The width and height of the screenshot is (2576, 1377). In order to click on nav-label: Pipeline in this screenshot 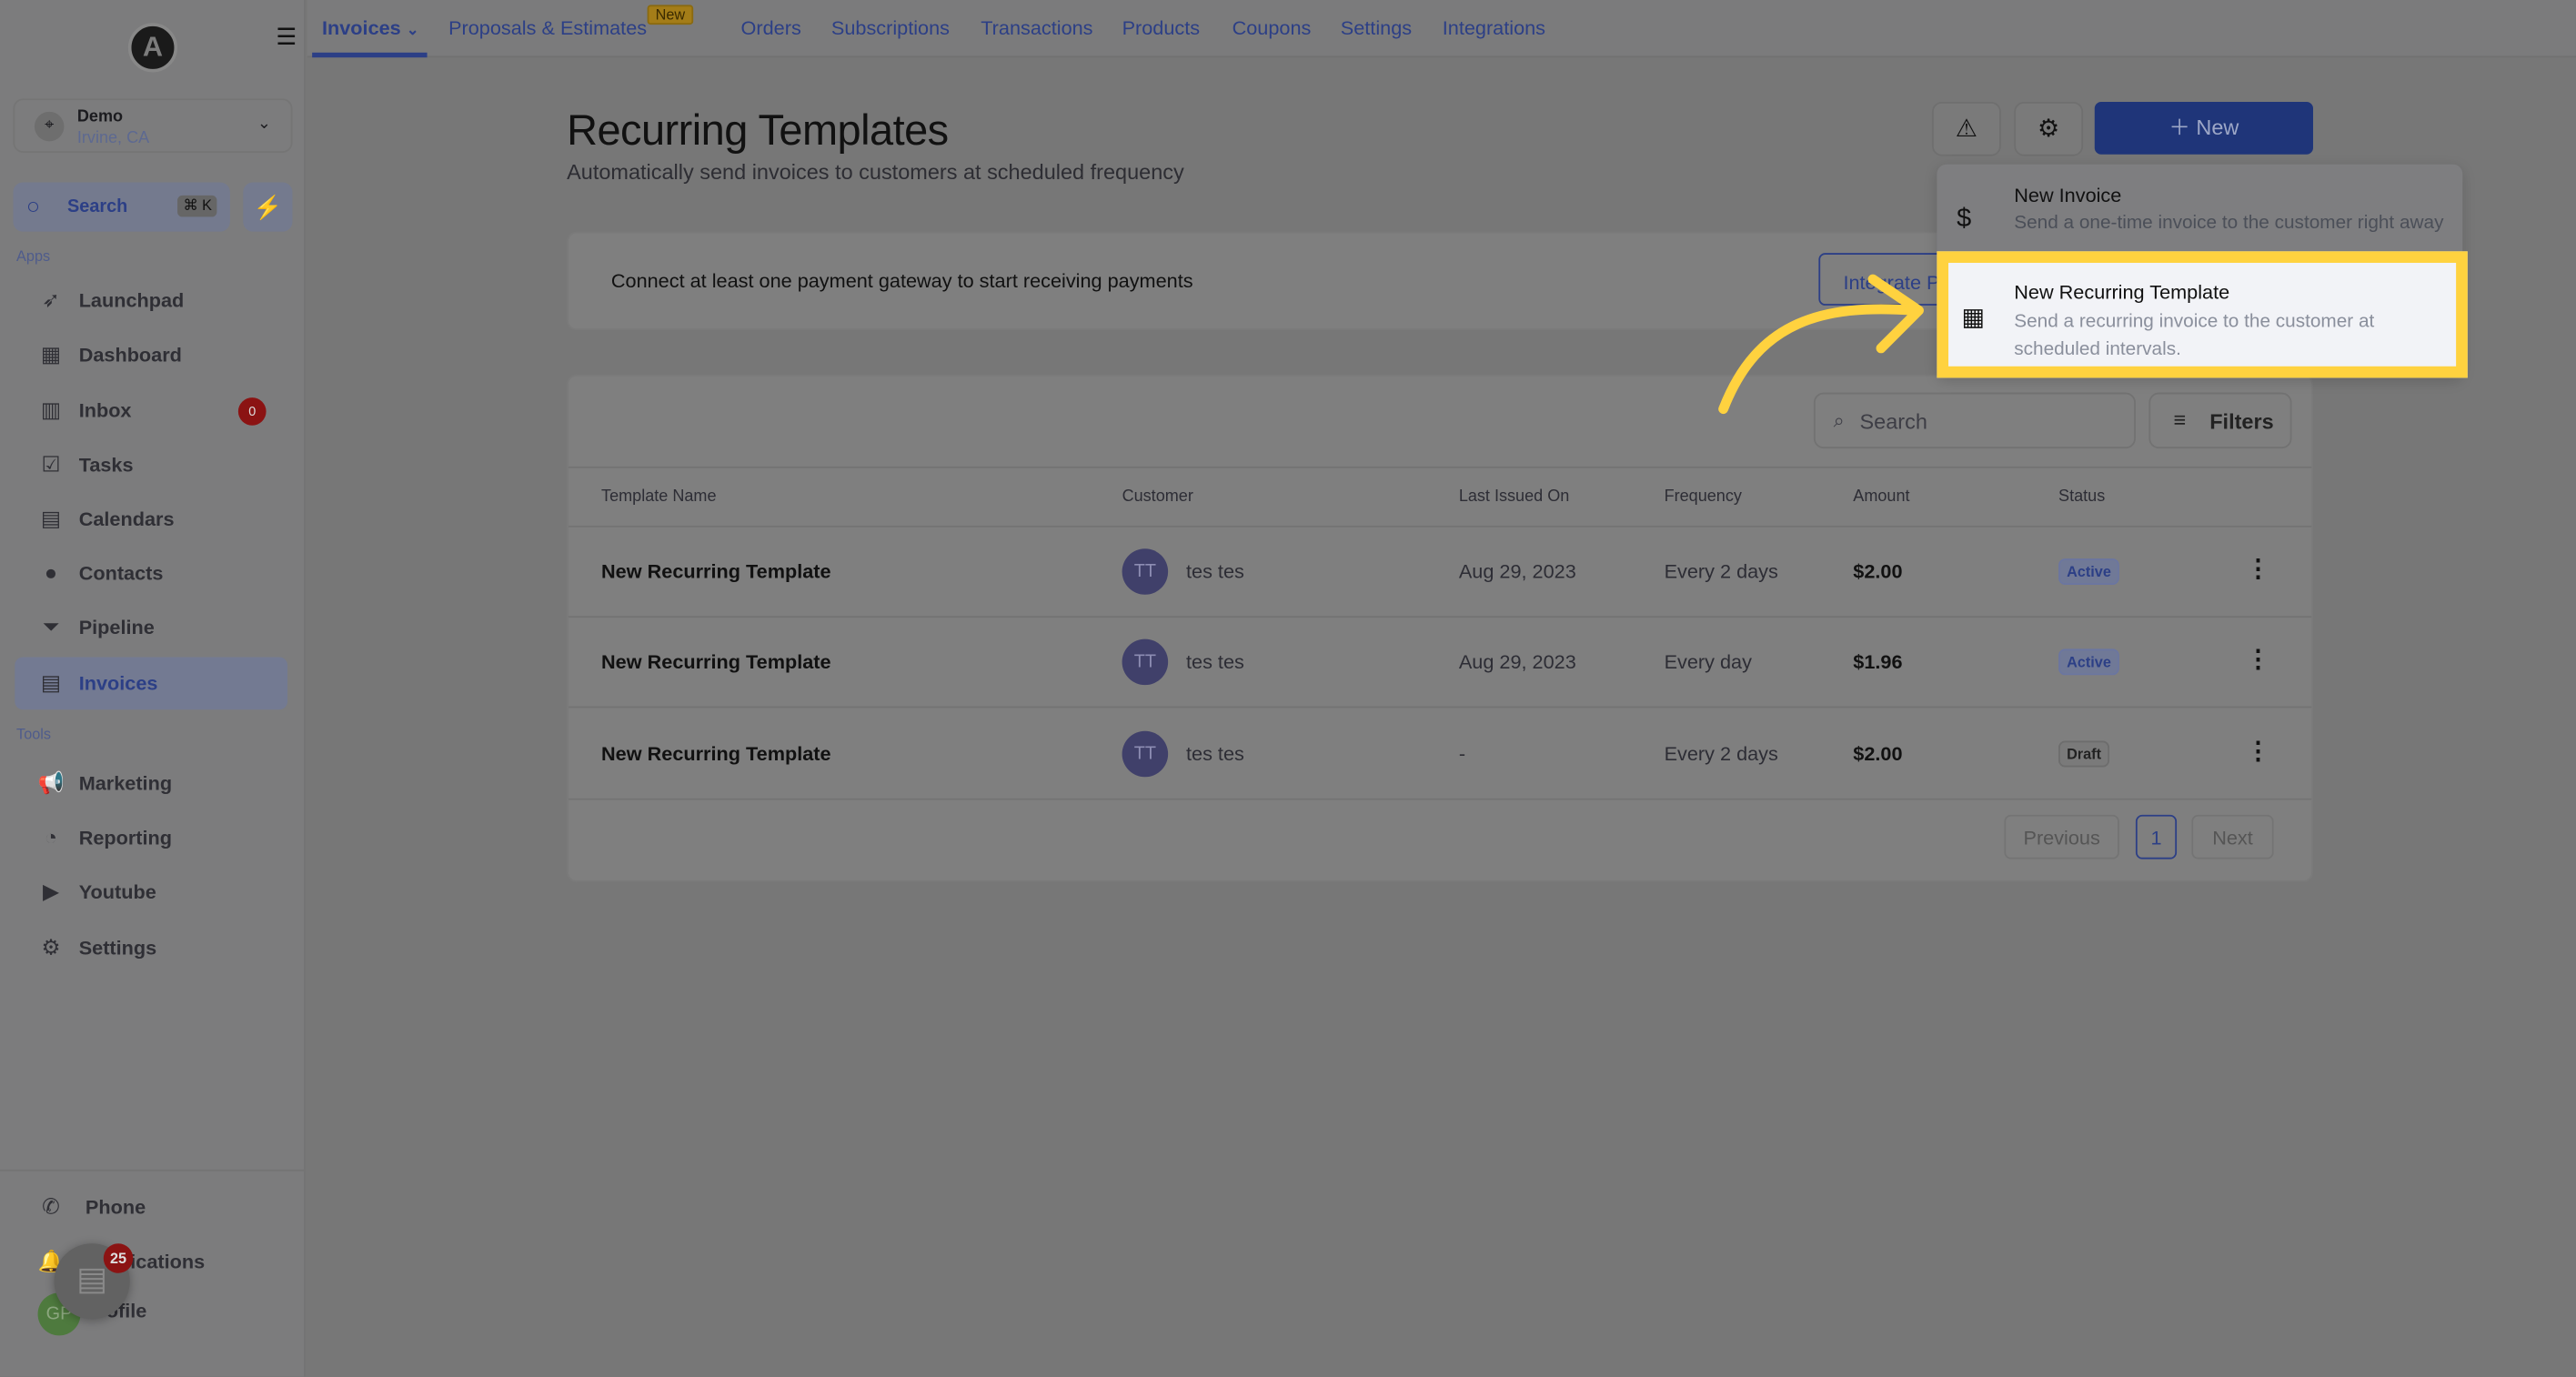, I will do `click(116, 627)`.